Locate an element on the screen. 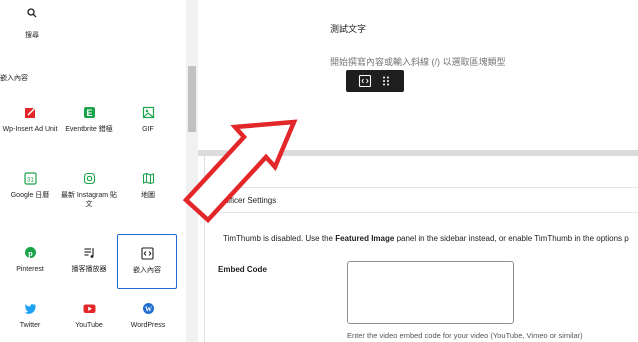 The height and width of the screenshot is (342, 638). block-wp-insert-ad-unit: Wp-Insert Ad Unit is located at coordinates (30, 120).